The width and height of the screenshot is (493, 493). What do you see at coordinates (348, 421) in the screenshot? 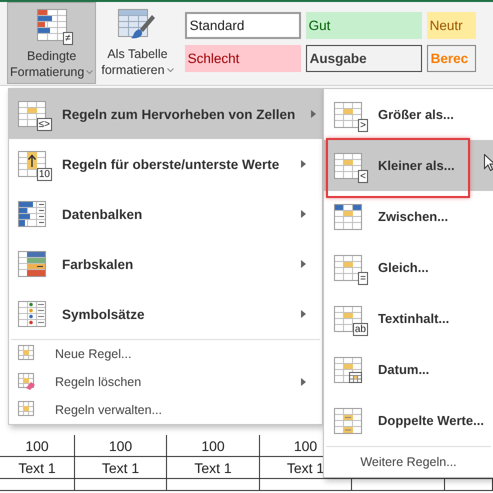
I see `duplicate-cells-icon` at bounding box center [348, 421].